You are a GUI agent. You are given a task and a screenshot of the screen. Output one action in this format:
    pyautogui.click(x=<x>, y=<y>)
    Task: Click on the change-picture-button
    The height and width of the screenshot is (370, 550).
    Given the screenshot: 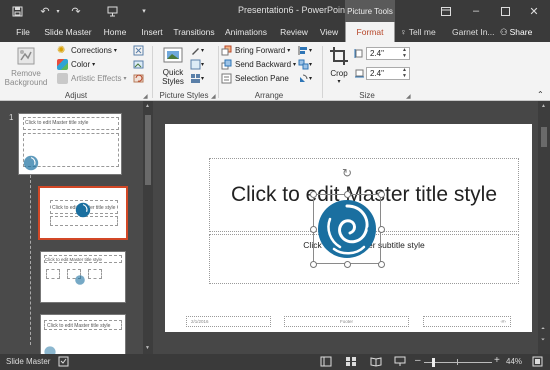 What is the action you would take?
    pyautogui.click(x=138, y=64)
    